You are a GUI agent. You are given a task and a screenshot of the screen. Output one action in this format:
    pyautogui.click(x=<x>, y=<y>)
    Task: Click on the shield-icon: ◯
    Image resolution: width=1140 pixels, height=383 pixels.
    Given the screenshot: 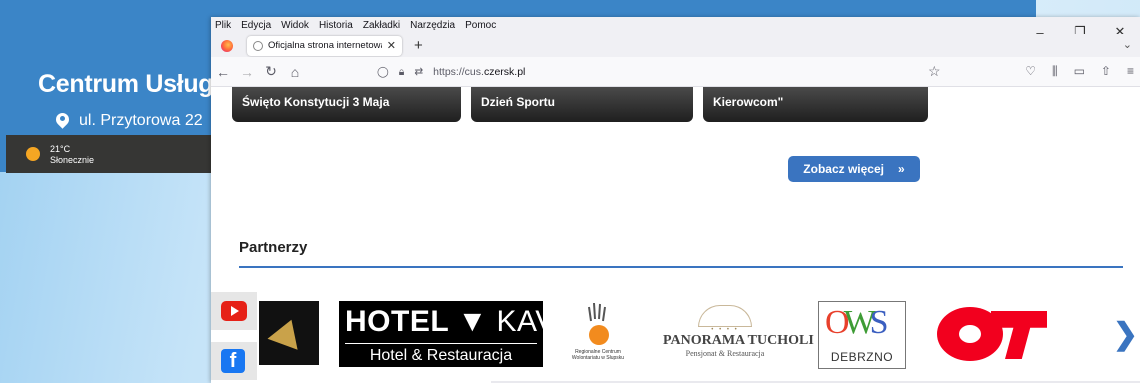 What is the action you would take?
    pyautogui.click(x=383, y=72)
    